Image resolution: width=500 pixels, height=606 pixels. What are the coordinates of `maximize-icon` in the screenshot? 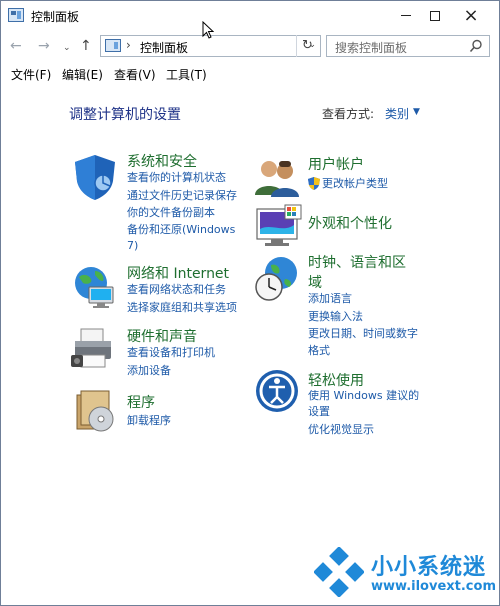 It's located at (435, 15).